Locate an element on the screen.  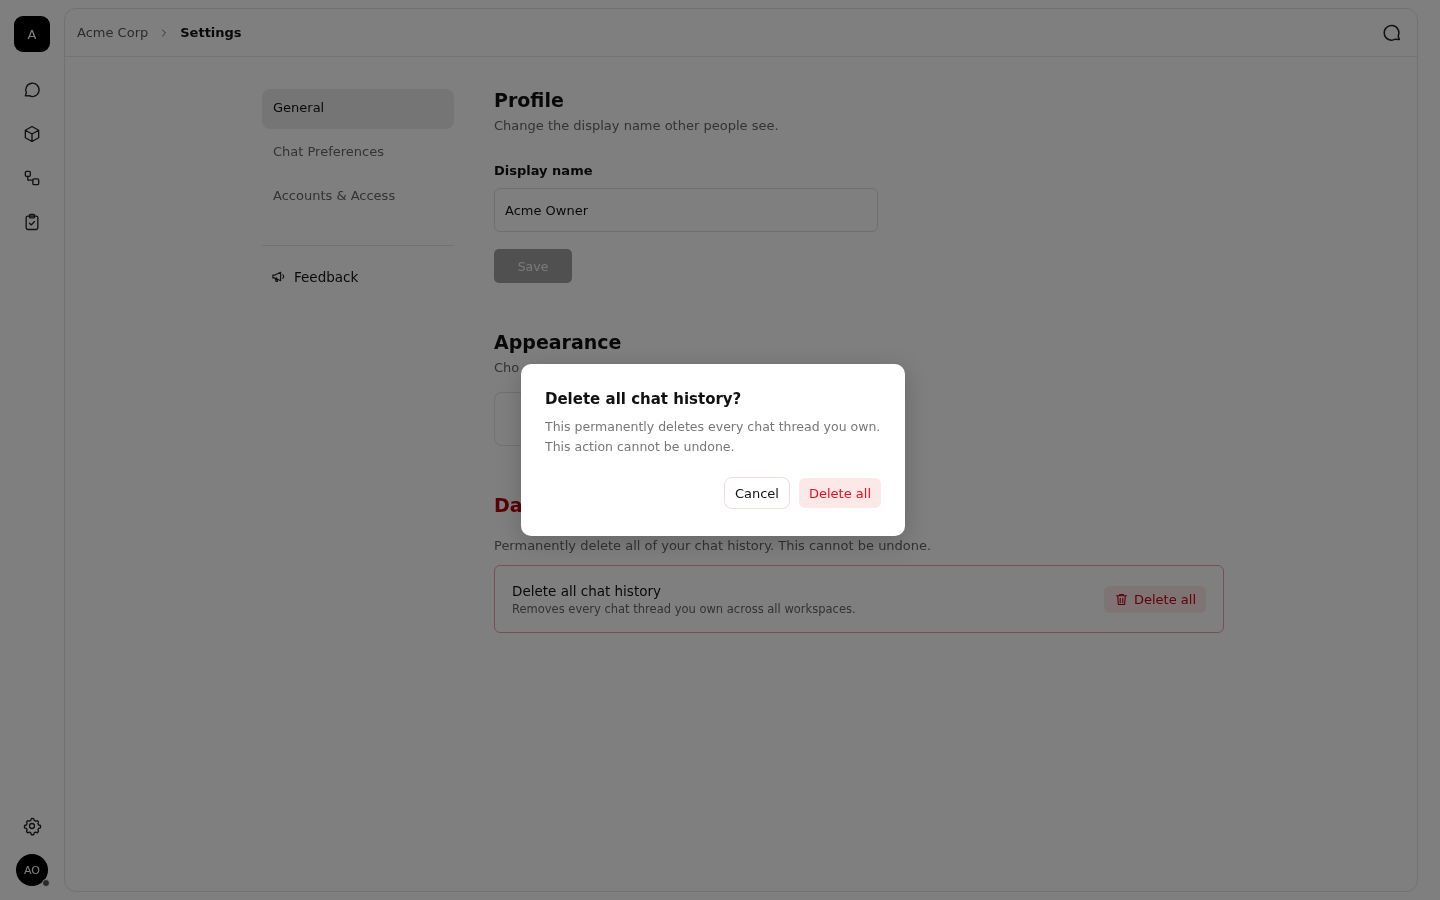
section-description: Cho is located at coordinates (507, 367).